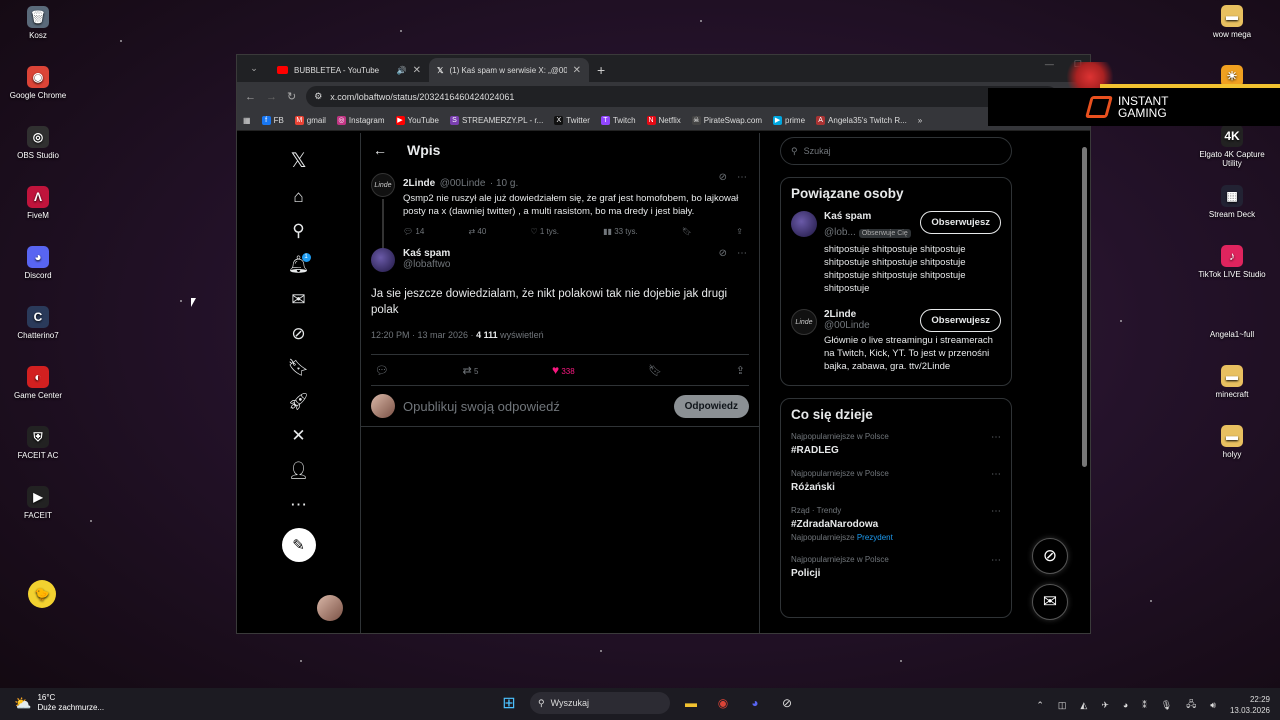 The width and height of the screenshot is (1280, 720). Describe the element at coordinates (299, 265) in the screenshot. I see `notifications-icon: 🔔︎ 1` at that location.